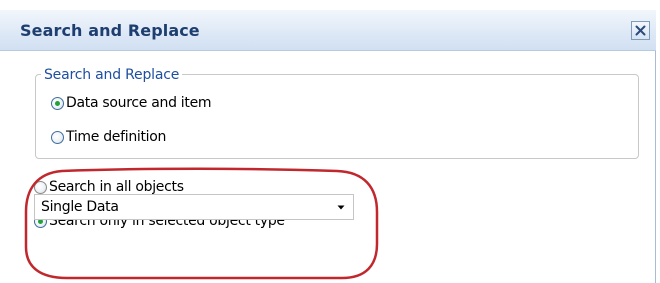  I want to click on radio-data-source-and-item: Data source and item, so click(131, 103).